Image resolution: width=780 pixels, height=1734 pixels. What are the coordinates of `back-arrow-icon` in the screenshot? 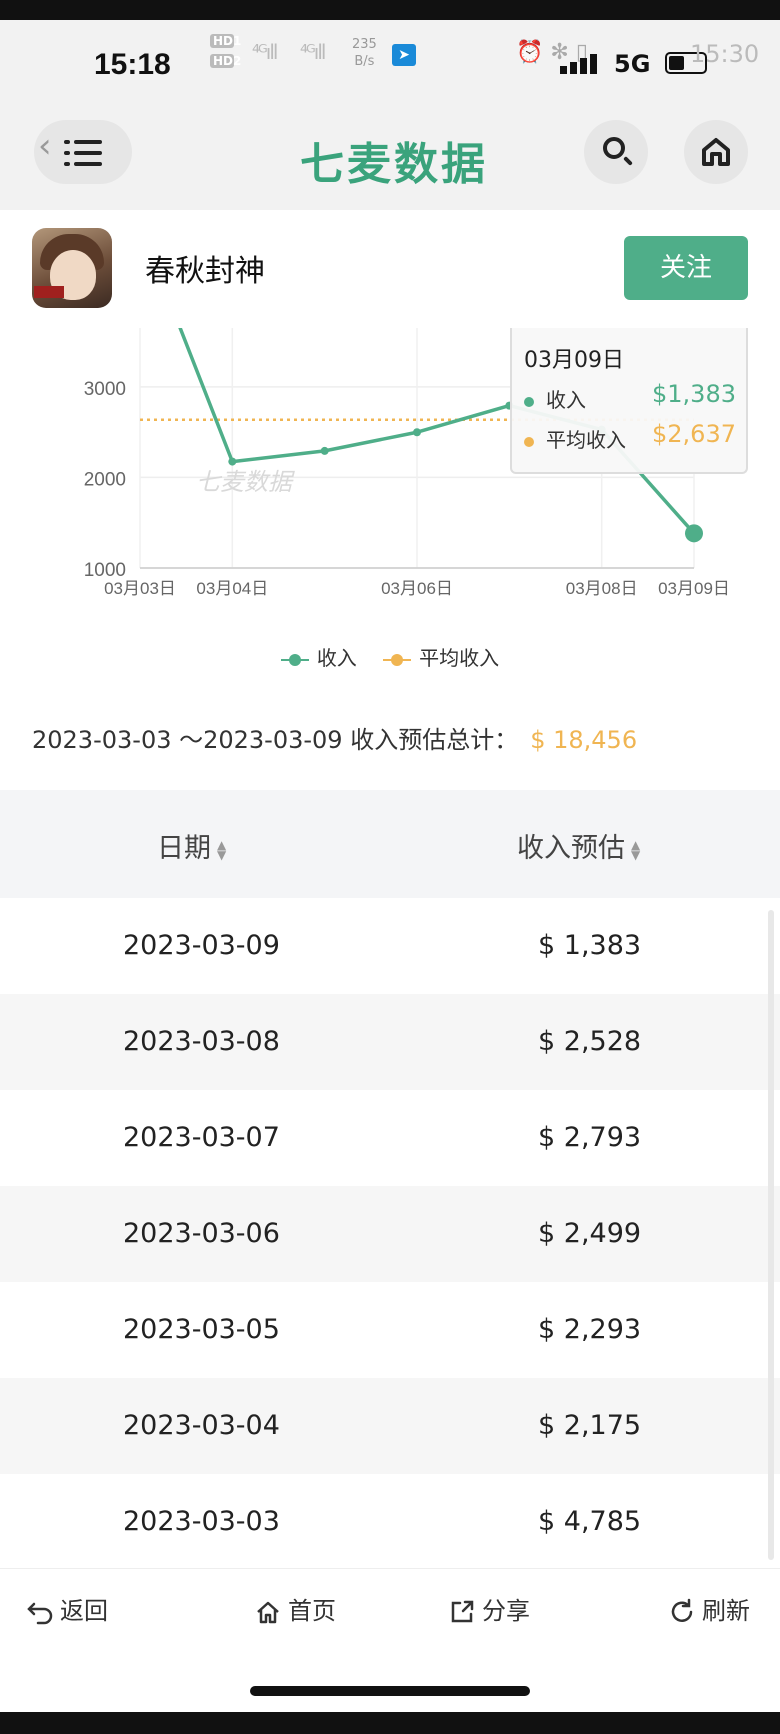 It's located at (40, 1613).